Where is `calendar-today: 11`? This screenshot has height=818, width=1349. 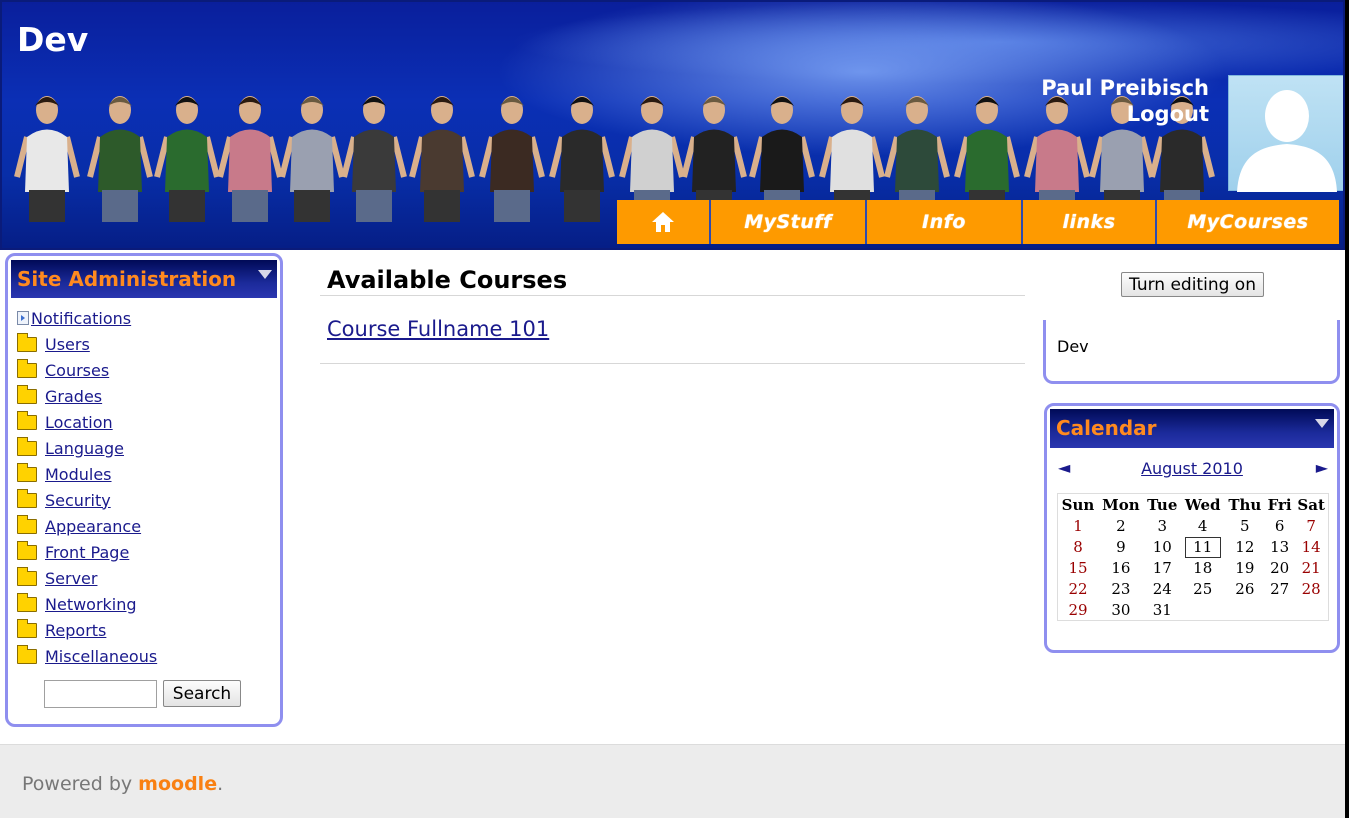
calendar-today: 11 is located at coordinates (1203, 547).